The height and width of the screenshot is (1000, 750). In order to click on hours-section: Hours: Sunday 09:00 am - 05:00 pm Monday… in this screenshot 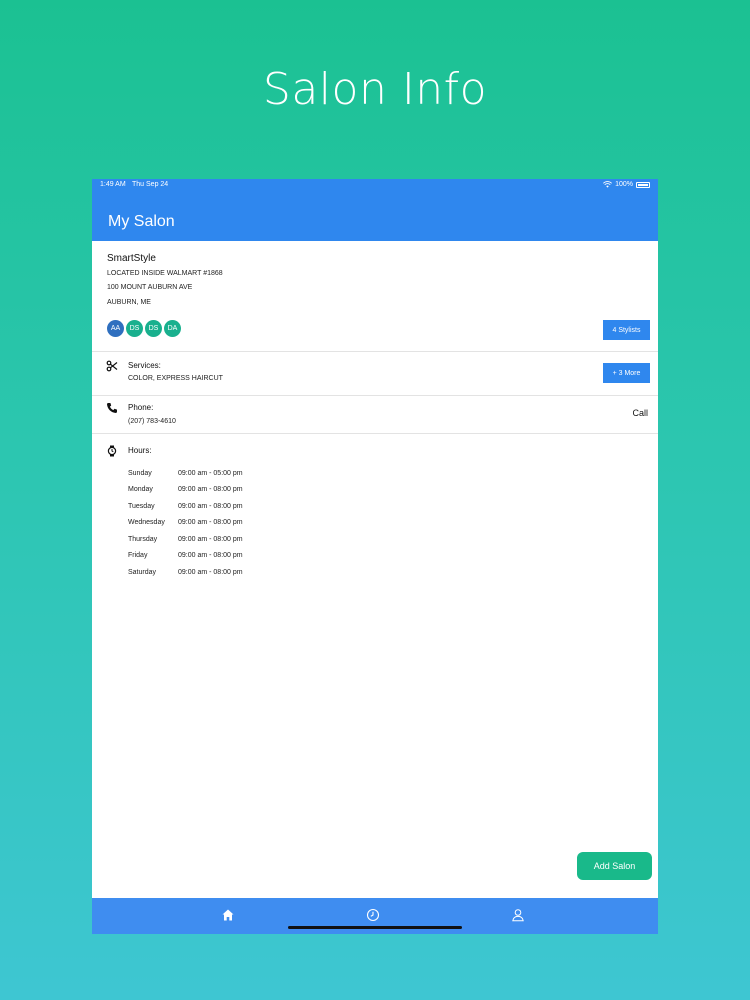, I will do `click(375, 514)`.